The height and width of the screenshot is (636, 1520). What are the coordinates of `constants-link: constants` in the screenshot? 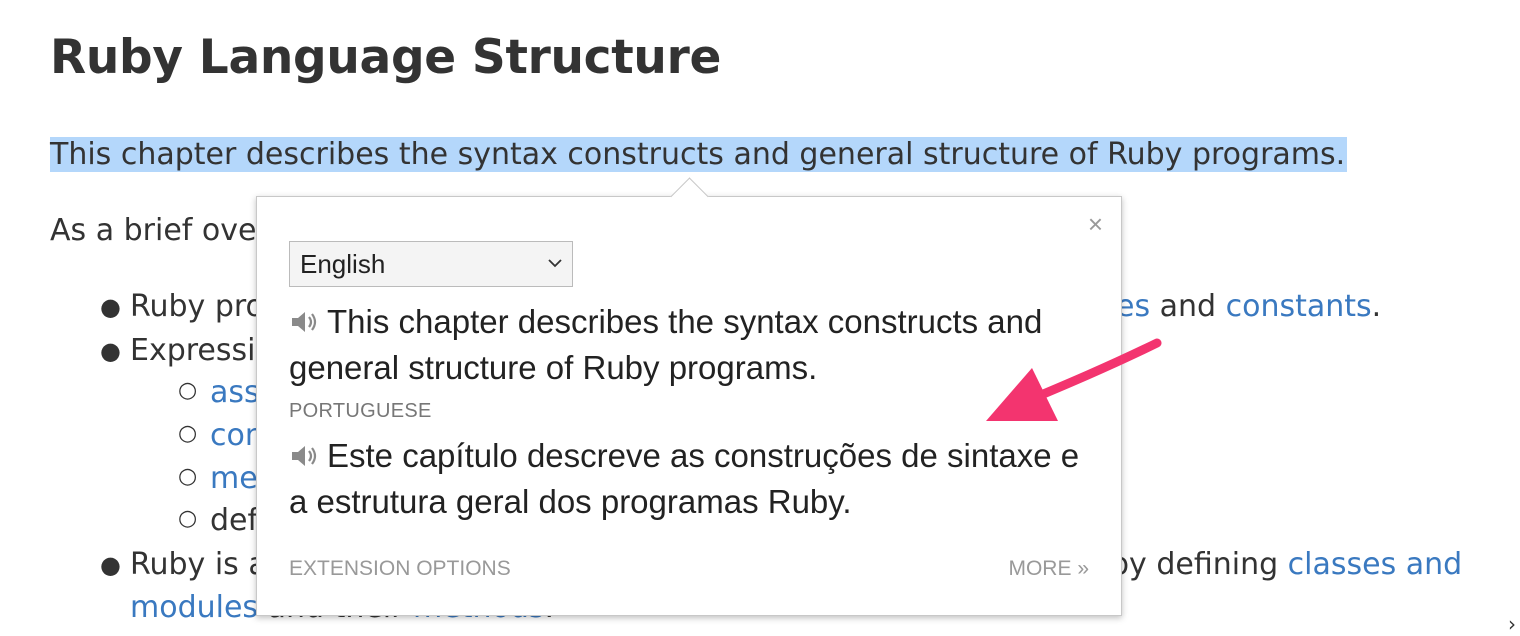 It's located at (1299, 306).